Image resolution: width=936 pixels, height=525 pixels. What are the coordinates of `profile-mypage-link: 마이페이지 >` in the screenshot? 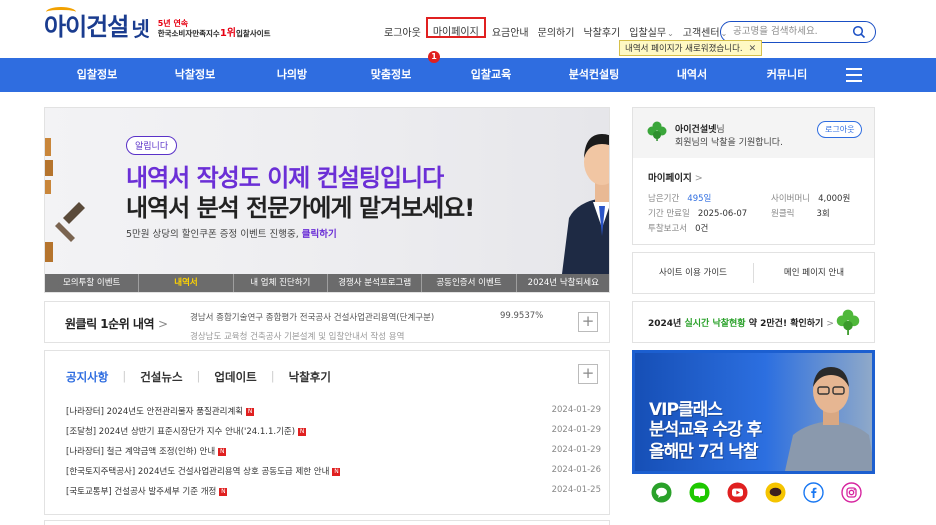 It's located at (675, 177).